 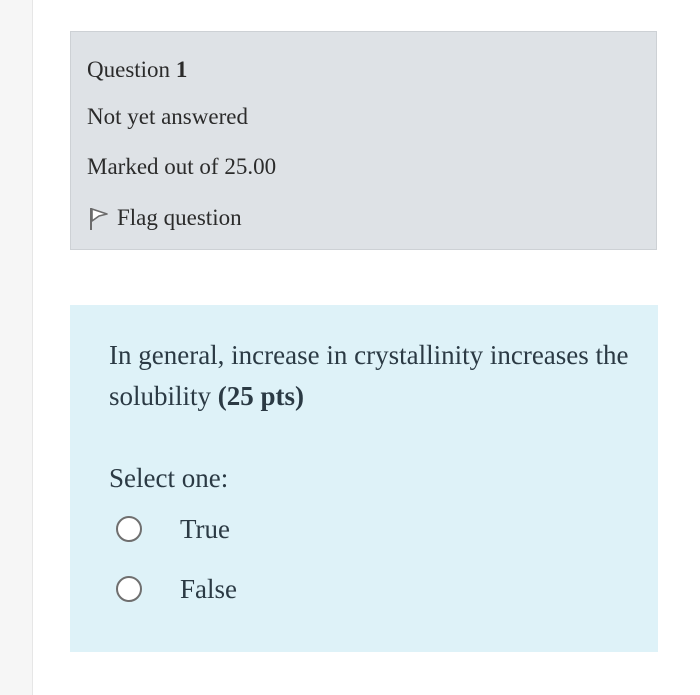 What do you see at coordinates (16, 347) in the screenshot?
I see `left-gutter` at bounding box center [16, 347].